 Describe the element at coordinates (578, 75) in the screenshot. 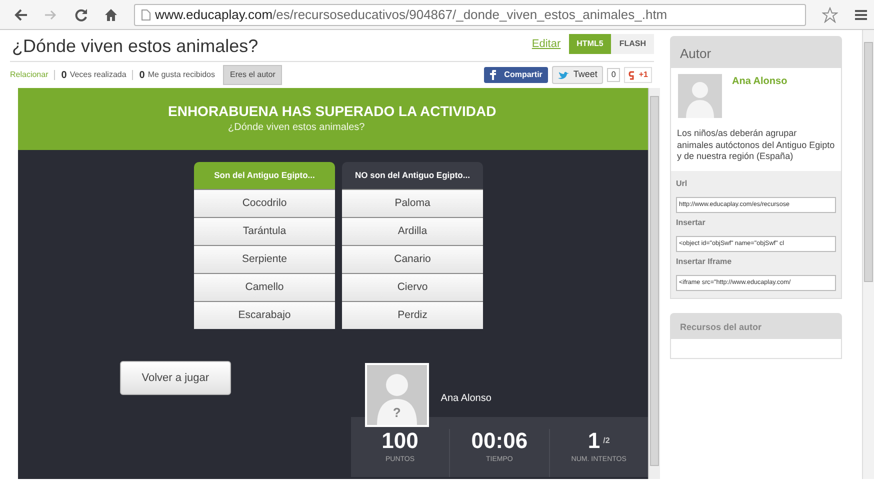

I see `tweet-button: Tweet` at that location.